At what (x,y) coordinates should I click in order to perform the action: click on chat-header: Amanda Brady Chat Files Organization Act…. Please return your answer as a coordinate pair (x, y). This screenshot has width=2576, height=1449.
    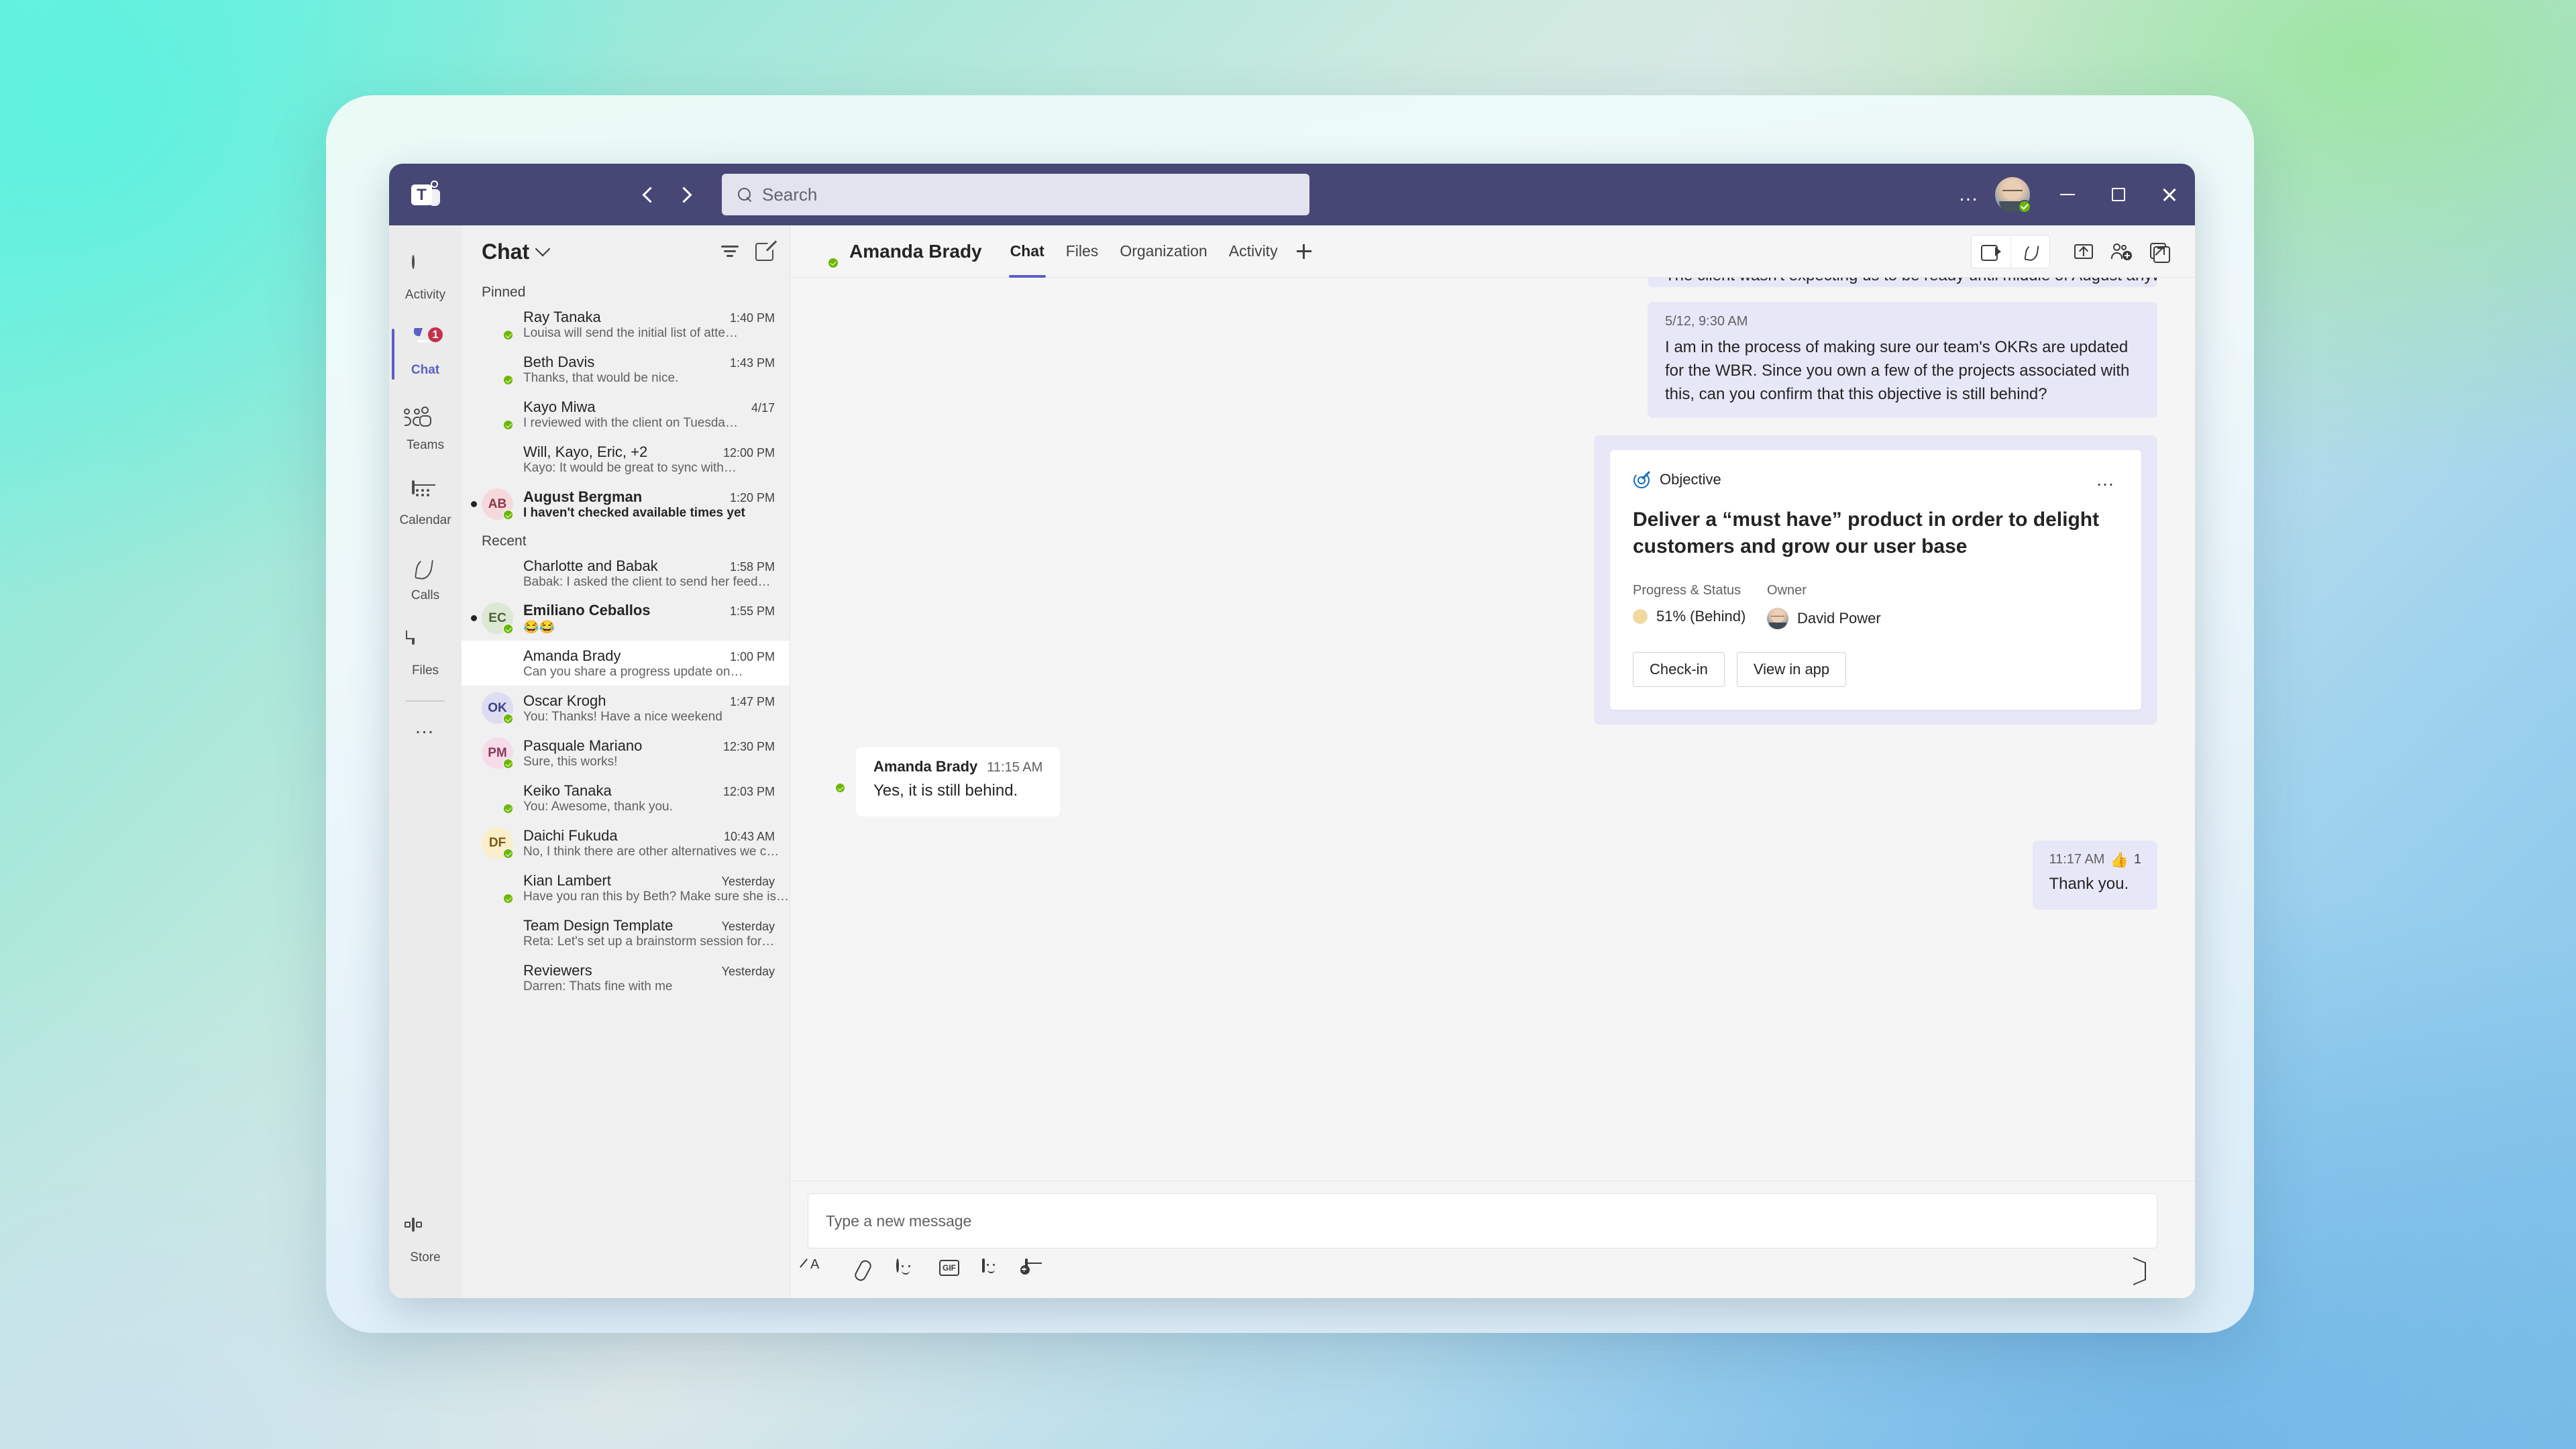
    Looking at the image, I should click on (1492, 251).